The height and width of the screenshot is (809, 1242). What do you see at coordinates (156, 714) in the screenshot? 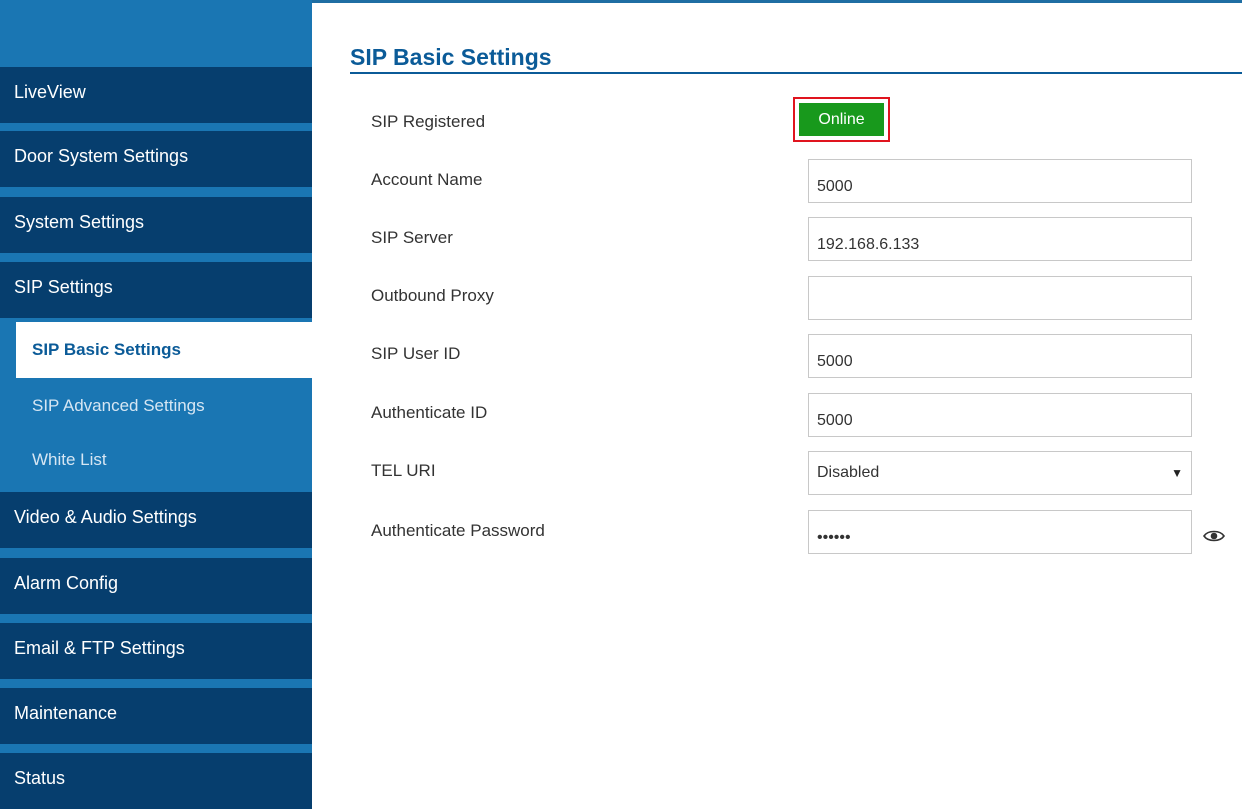
I see `sidebar-item-maintenance: Maintenance` at bounding box center [156, 714].